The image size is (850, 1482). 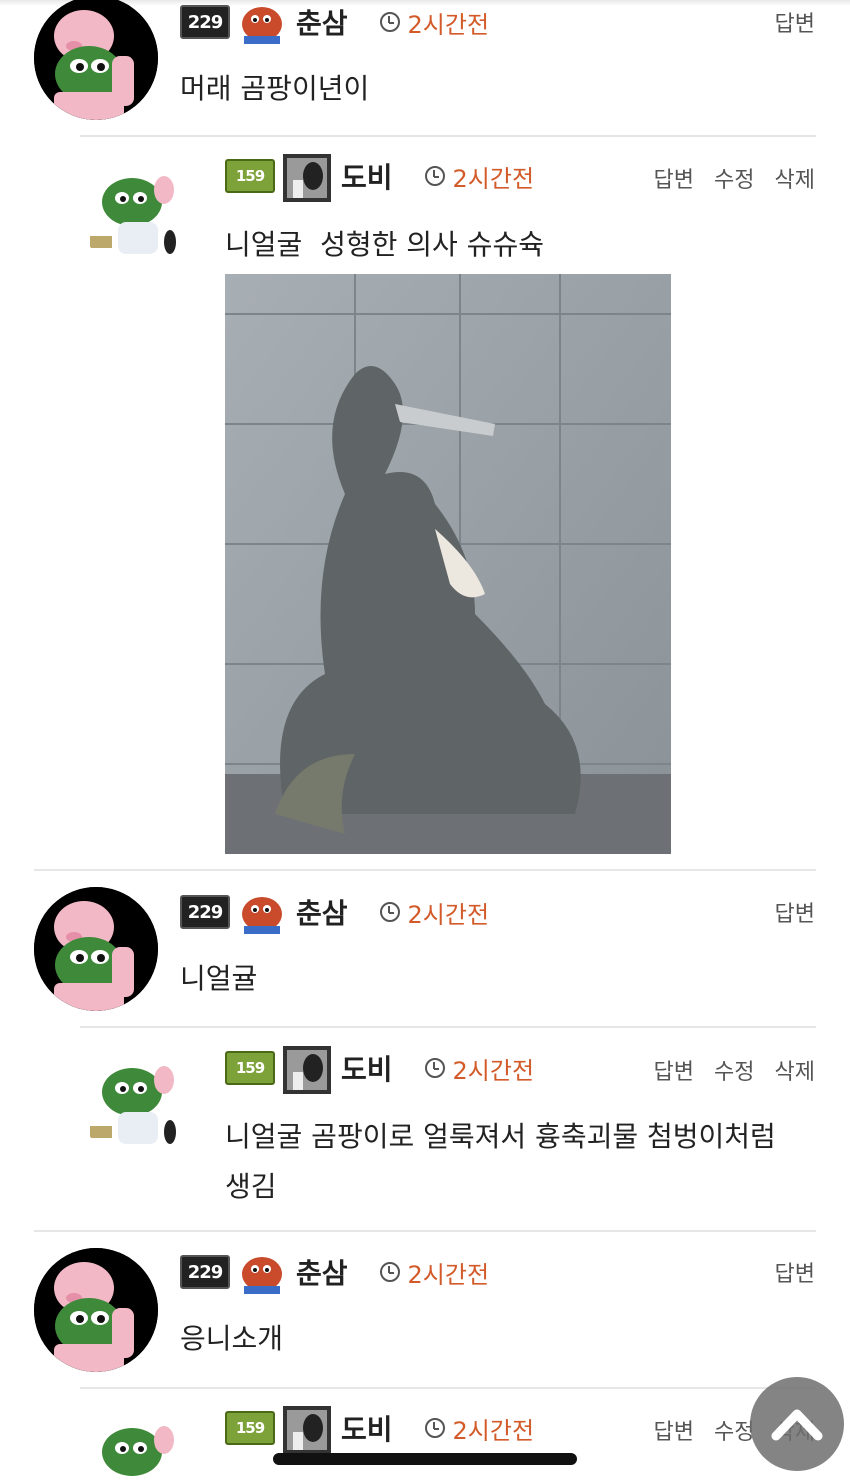 I want to click on chevron-up-icon, so click(x=797, y=1425).